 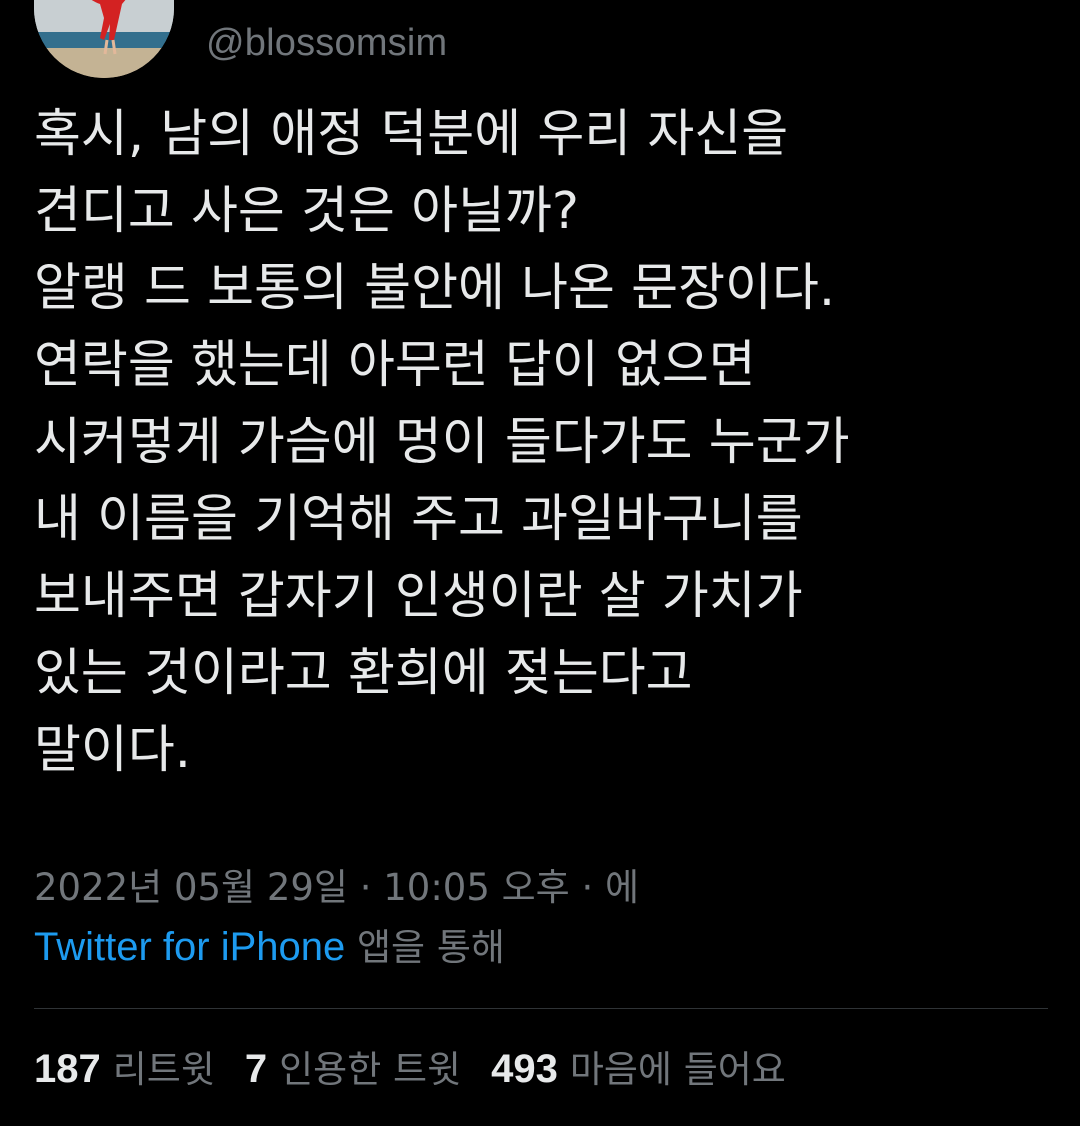 I want to click on retweets-stat: 187 리트윗, so click(x=124, y=1069).